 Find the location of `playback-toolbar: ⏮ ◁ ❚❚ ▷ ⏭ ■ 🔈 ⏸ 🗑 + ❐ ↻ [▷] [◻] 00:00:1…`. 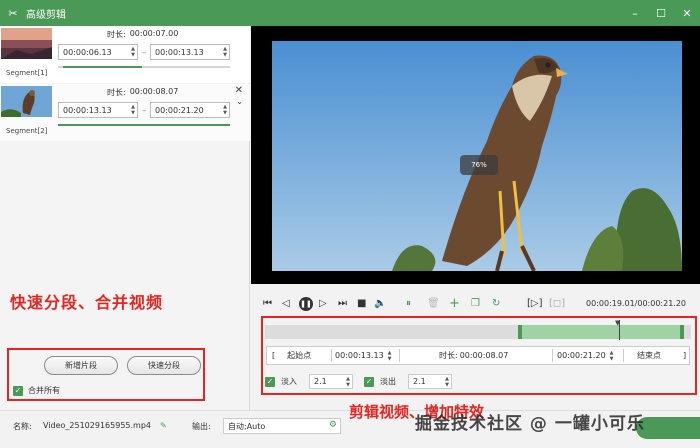

playback-toolbar: ⏮ ◁ ❚❚ ▷ ⏭ ■ 🔈 ⏸ 🗑 + ❐ ↻ [▷] [◻] 00:00:1… is located at coordinates (475, 304).